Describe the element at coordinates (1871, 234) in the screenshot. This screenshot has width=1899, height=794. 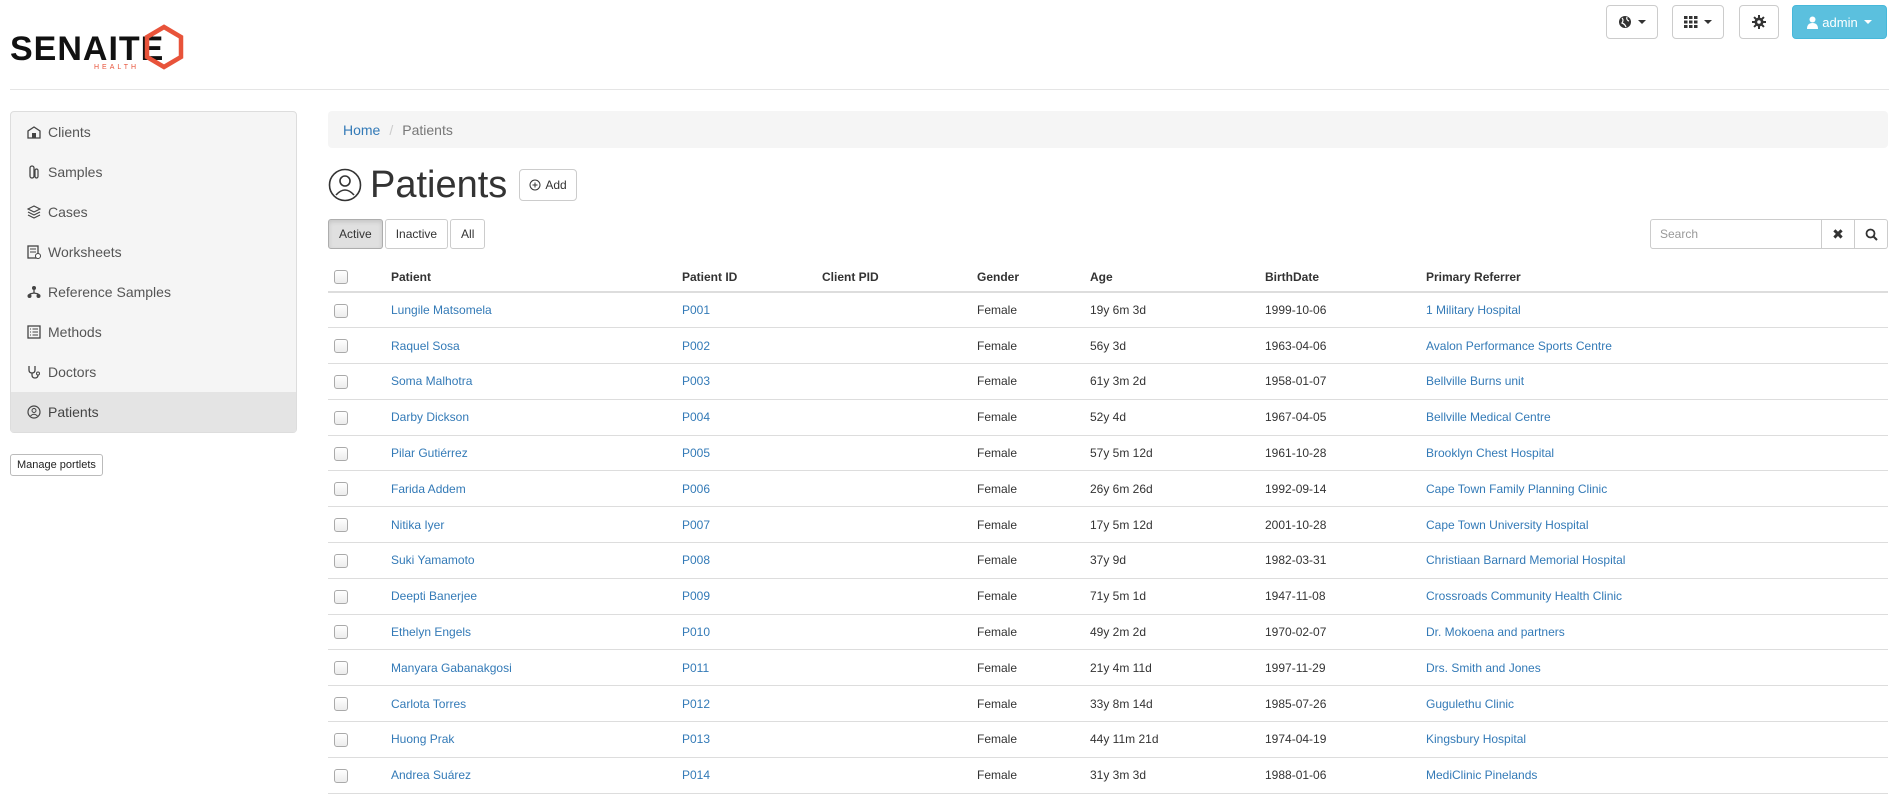
I see `search-button` at that location.